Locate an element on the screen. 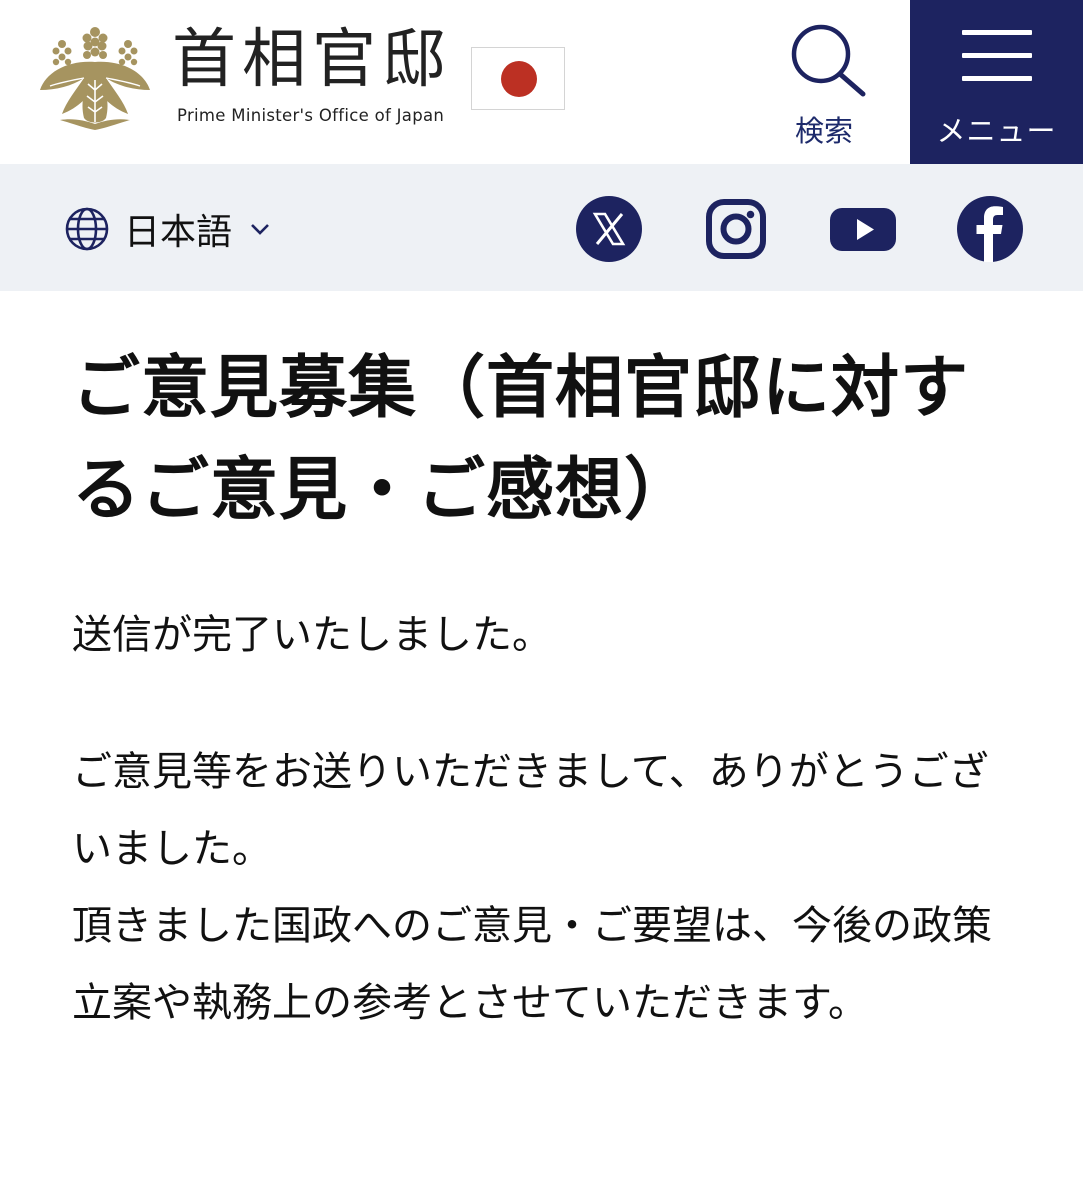 This screenshot has height=1200, width=1083. instagram-icon is located at coordinates (736, 229).